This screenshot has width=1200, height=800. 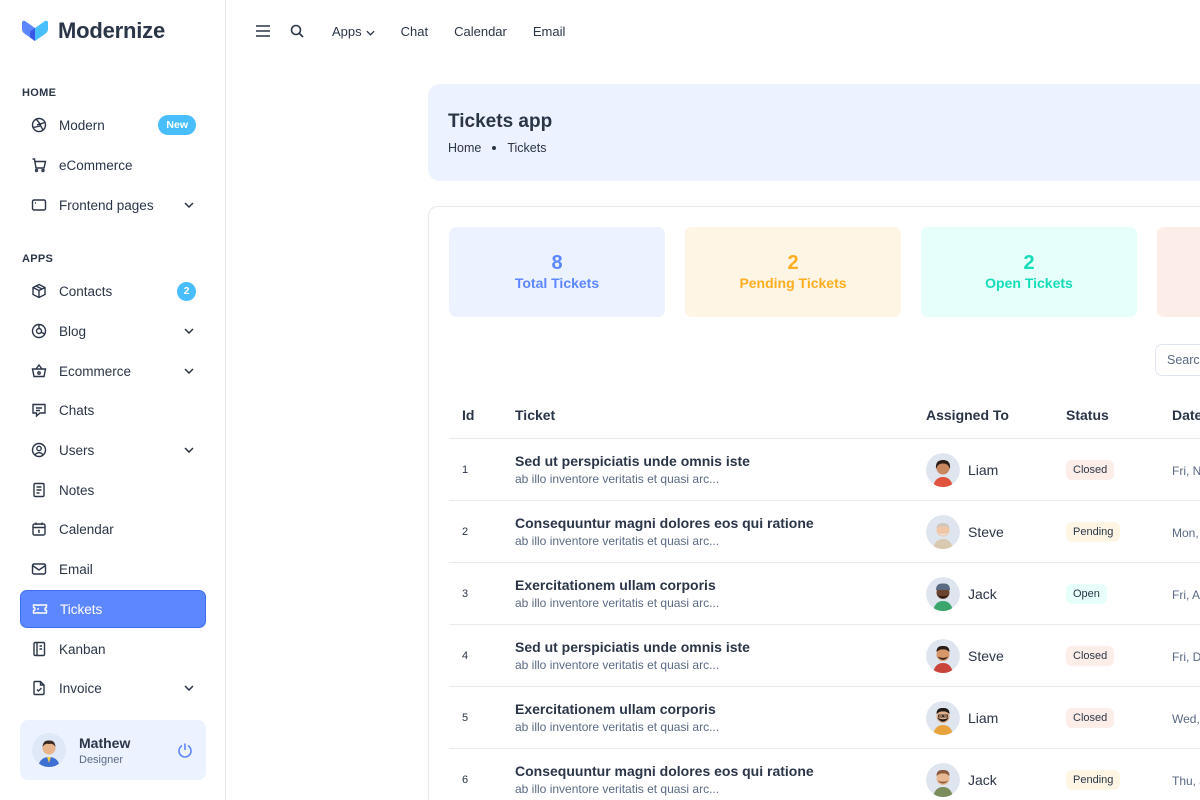 I want to click on sidebar-item-calendar: Calendar, so click(x=113, y=529).